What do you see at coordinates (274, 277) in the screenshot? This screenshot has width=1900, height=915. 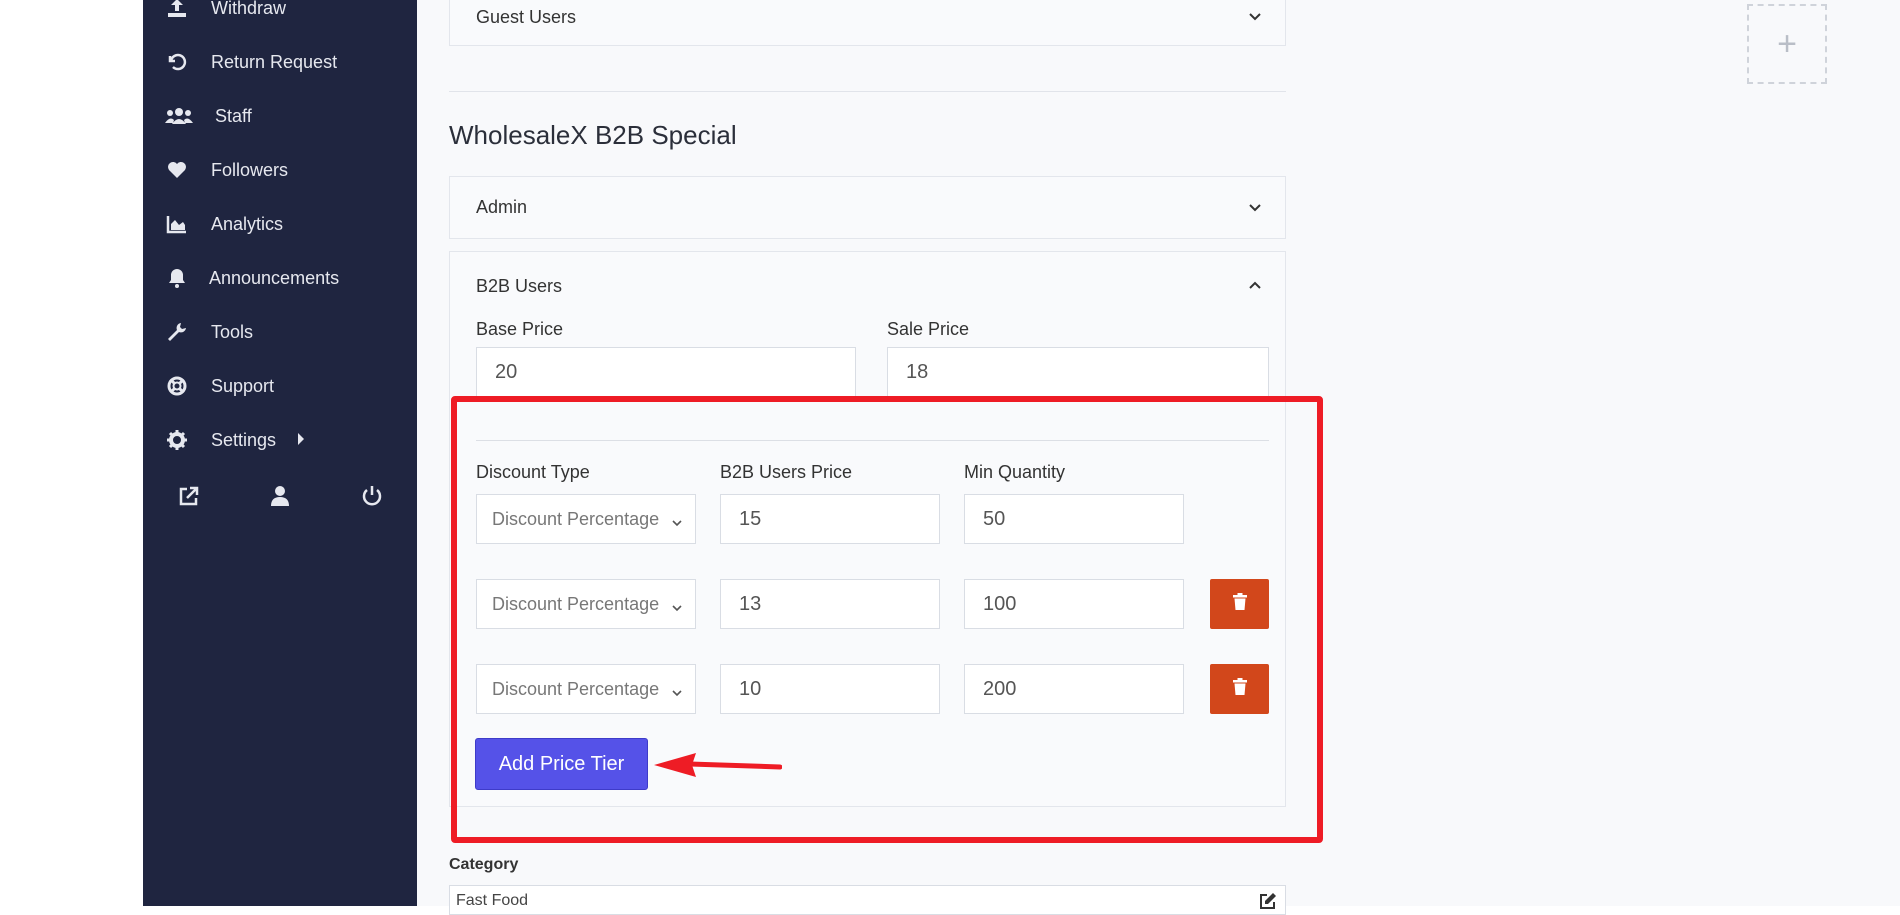 I see `sidebar-item-label: Announcements` at bounding box center [274, 277].